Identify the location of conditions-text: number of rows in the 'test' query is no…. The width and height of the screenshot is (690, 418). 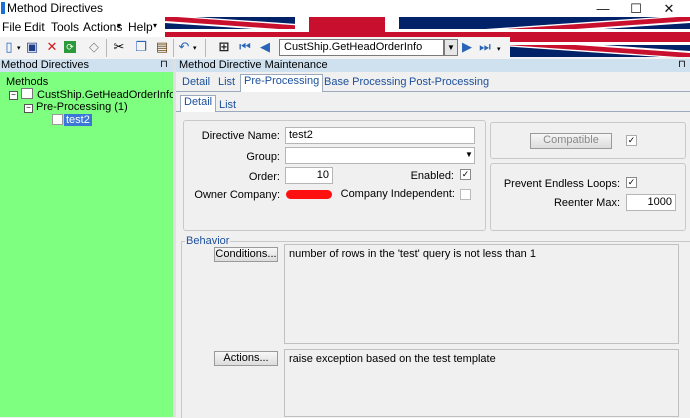
(481, 294).